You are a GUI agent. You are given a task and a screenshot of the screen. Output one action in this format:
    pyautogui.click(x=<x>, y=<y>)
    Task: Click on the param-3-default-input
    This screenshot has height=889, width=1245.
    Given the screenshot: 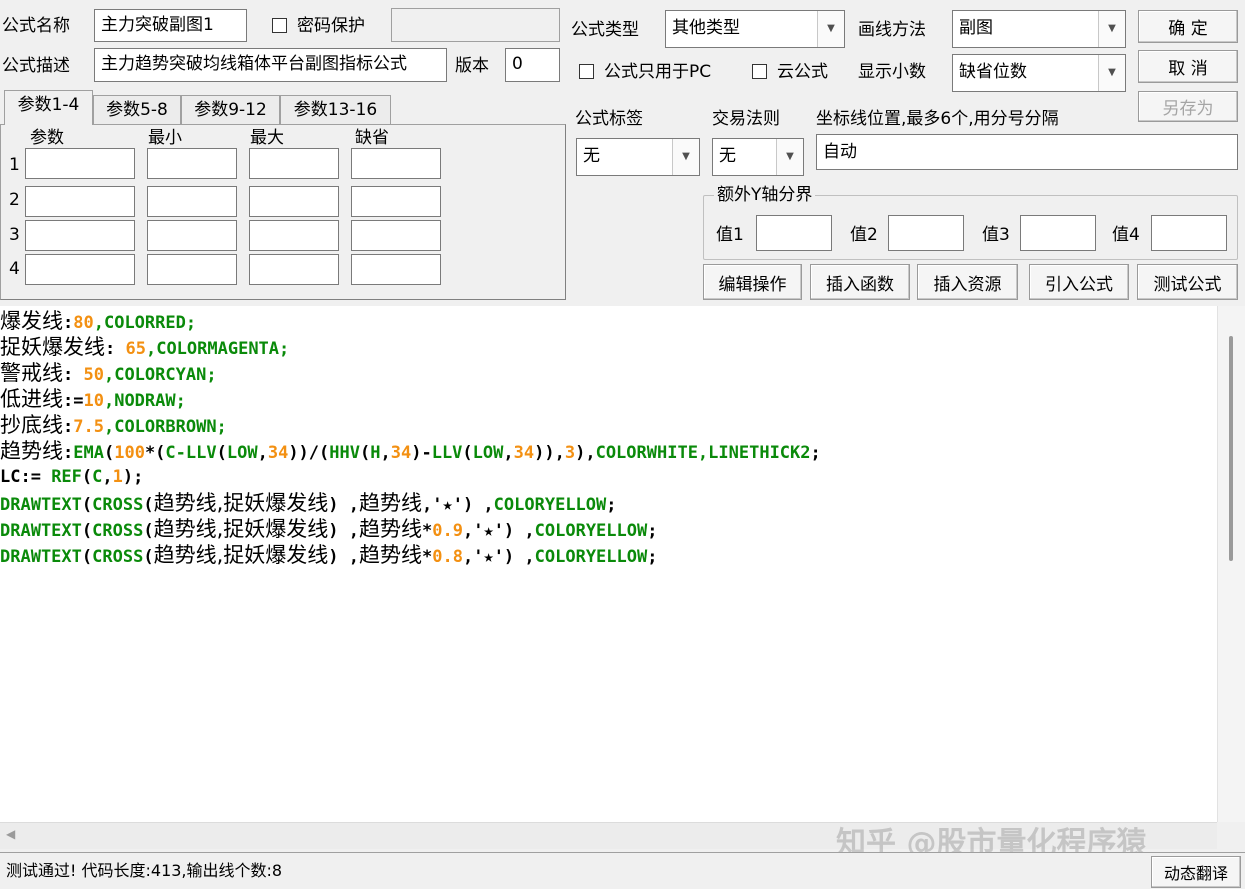 What is the action you would take?
    pyautogui.click(x=396, y=235)
    